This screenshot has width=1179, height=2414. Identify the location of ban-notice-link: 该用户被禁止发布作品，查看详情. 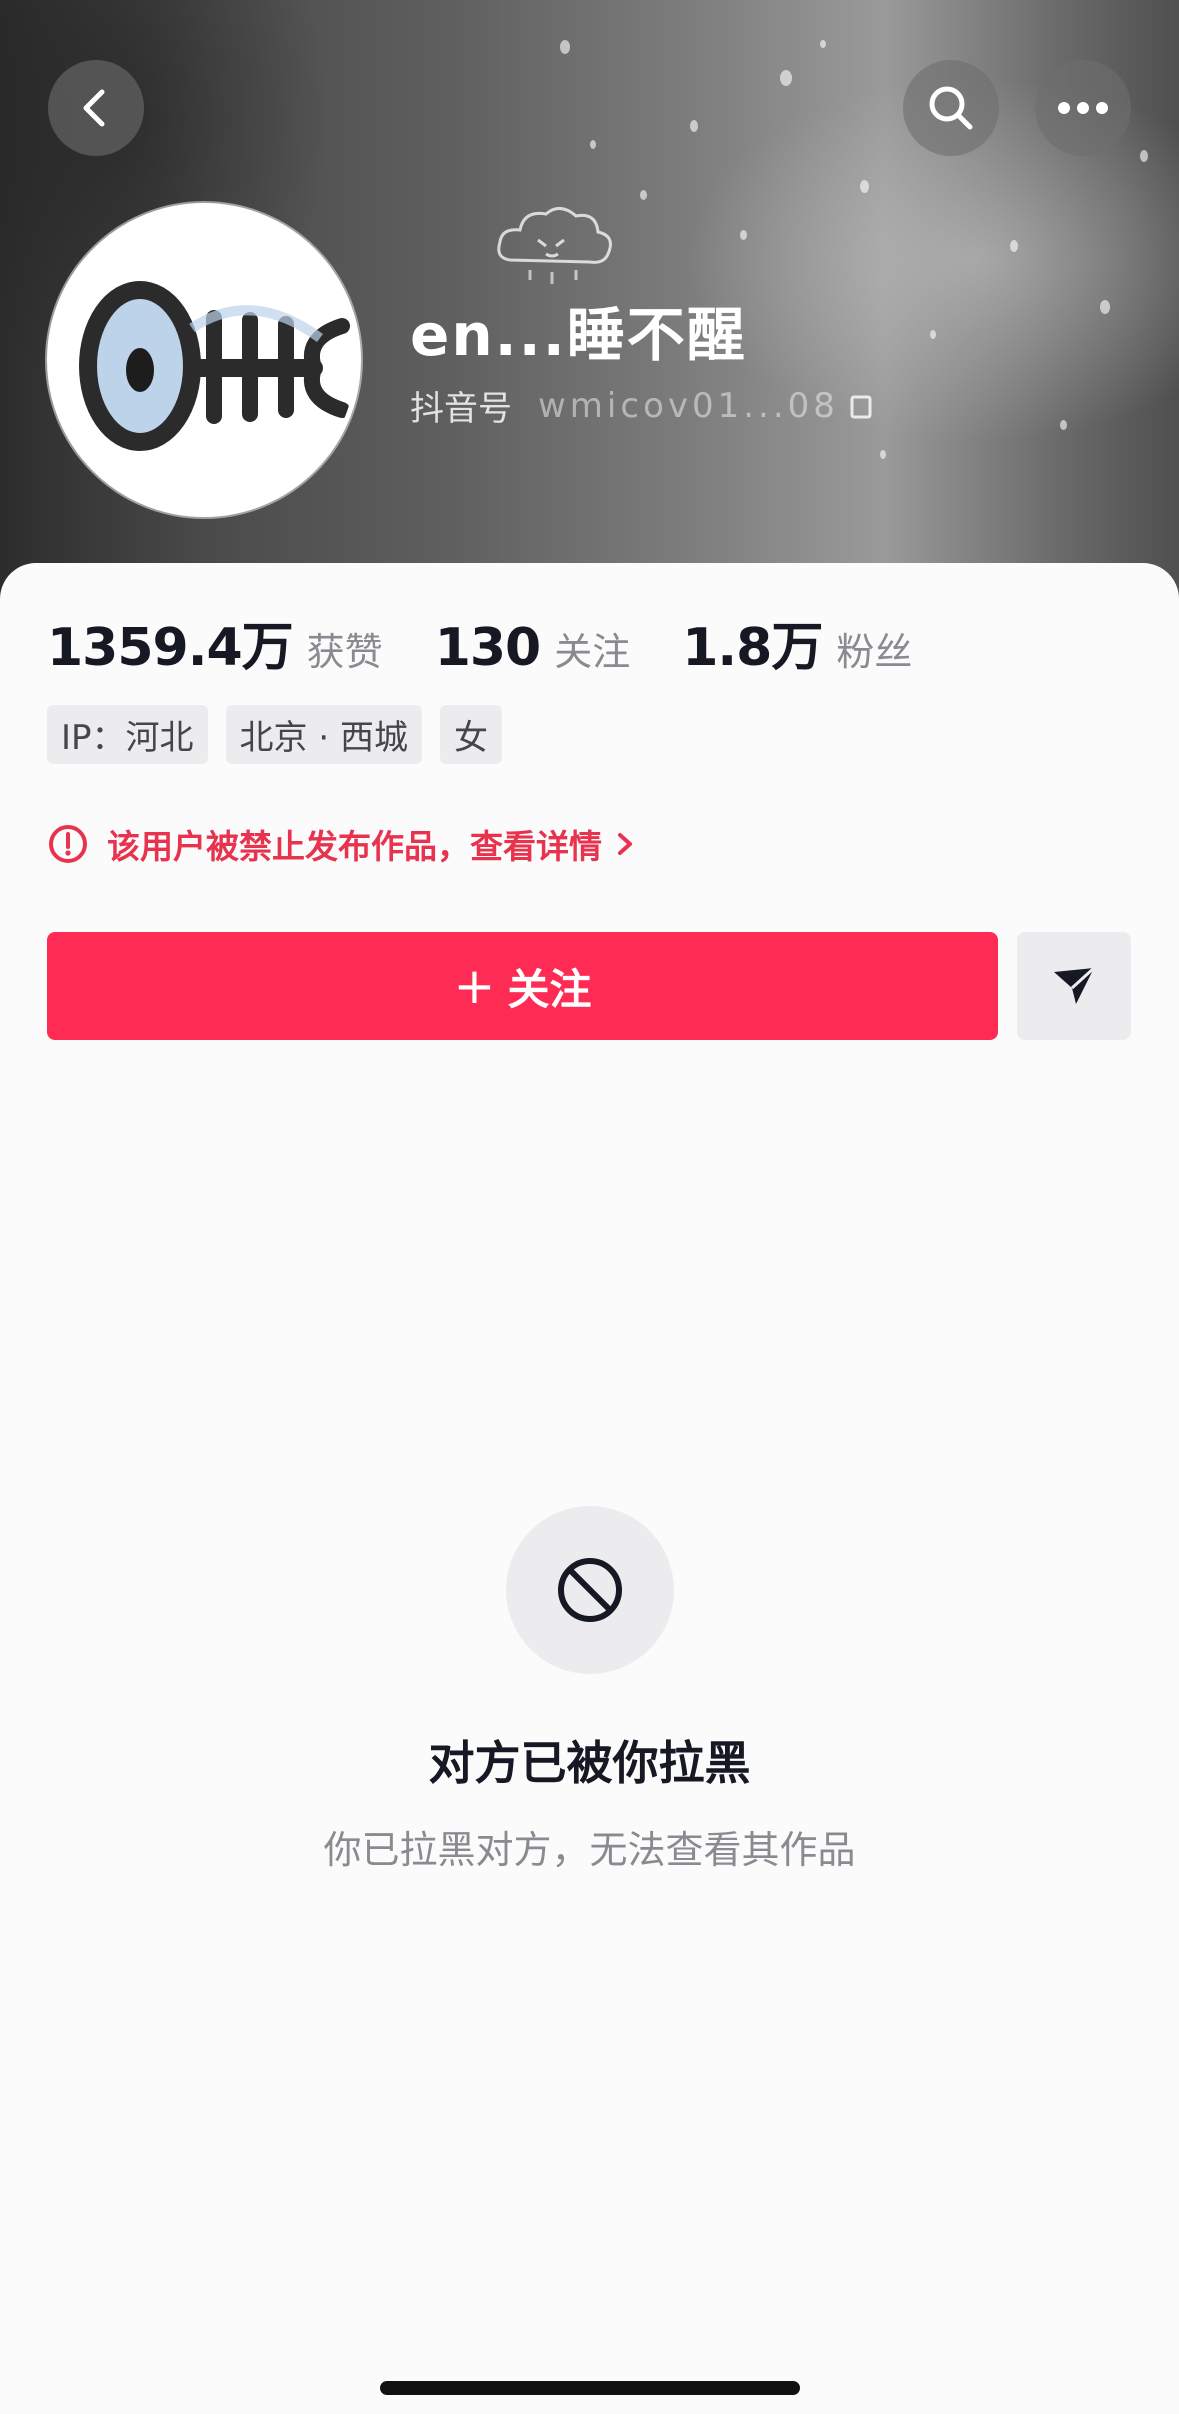
(341, 844).